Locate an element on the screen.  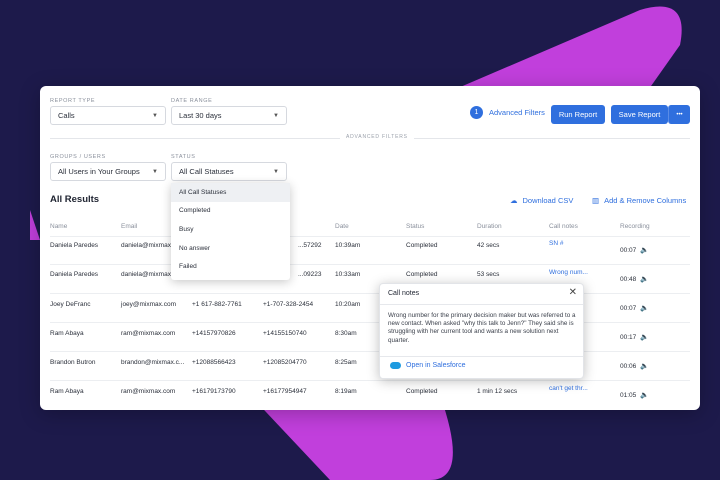
row-recording: 00:48 🔈 is located at coordinates (634, 279).